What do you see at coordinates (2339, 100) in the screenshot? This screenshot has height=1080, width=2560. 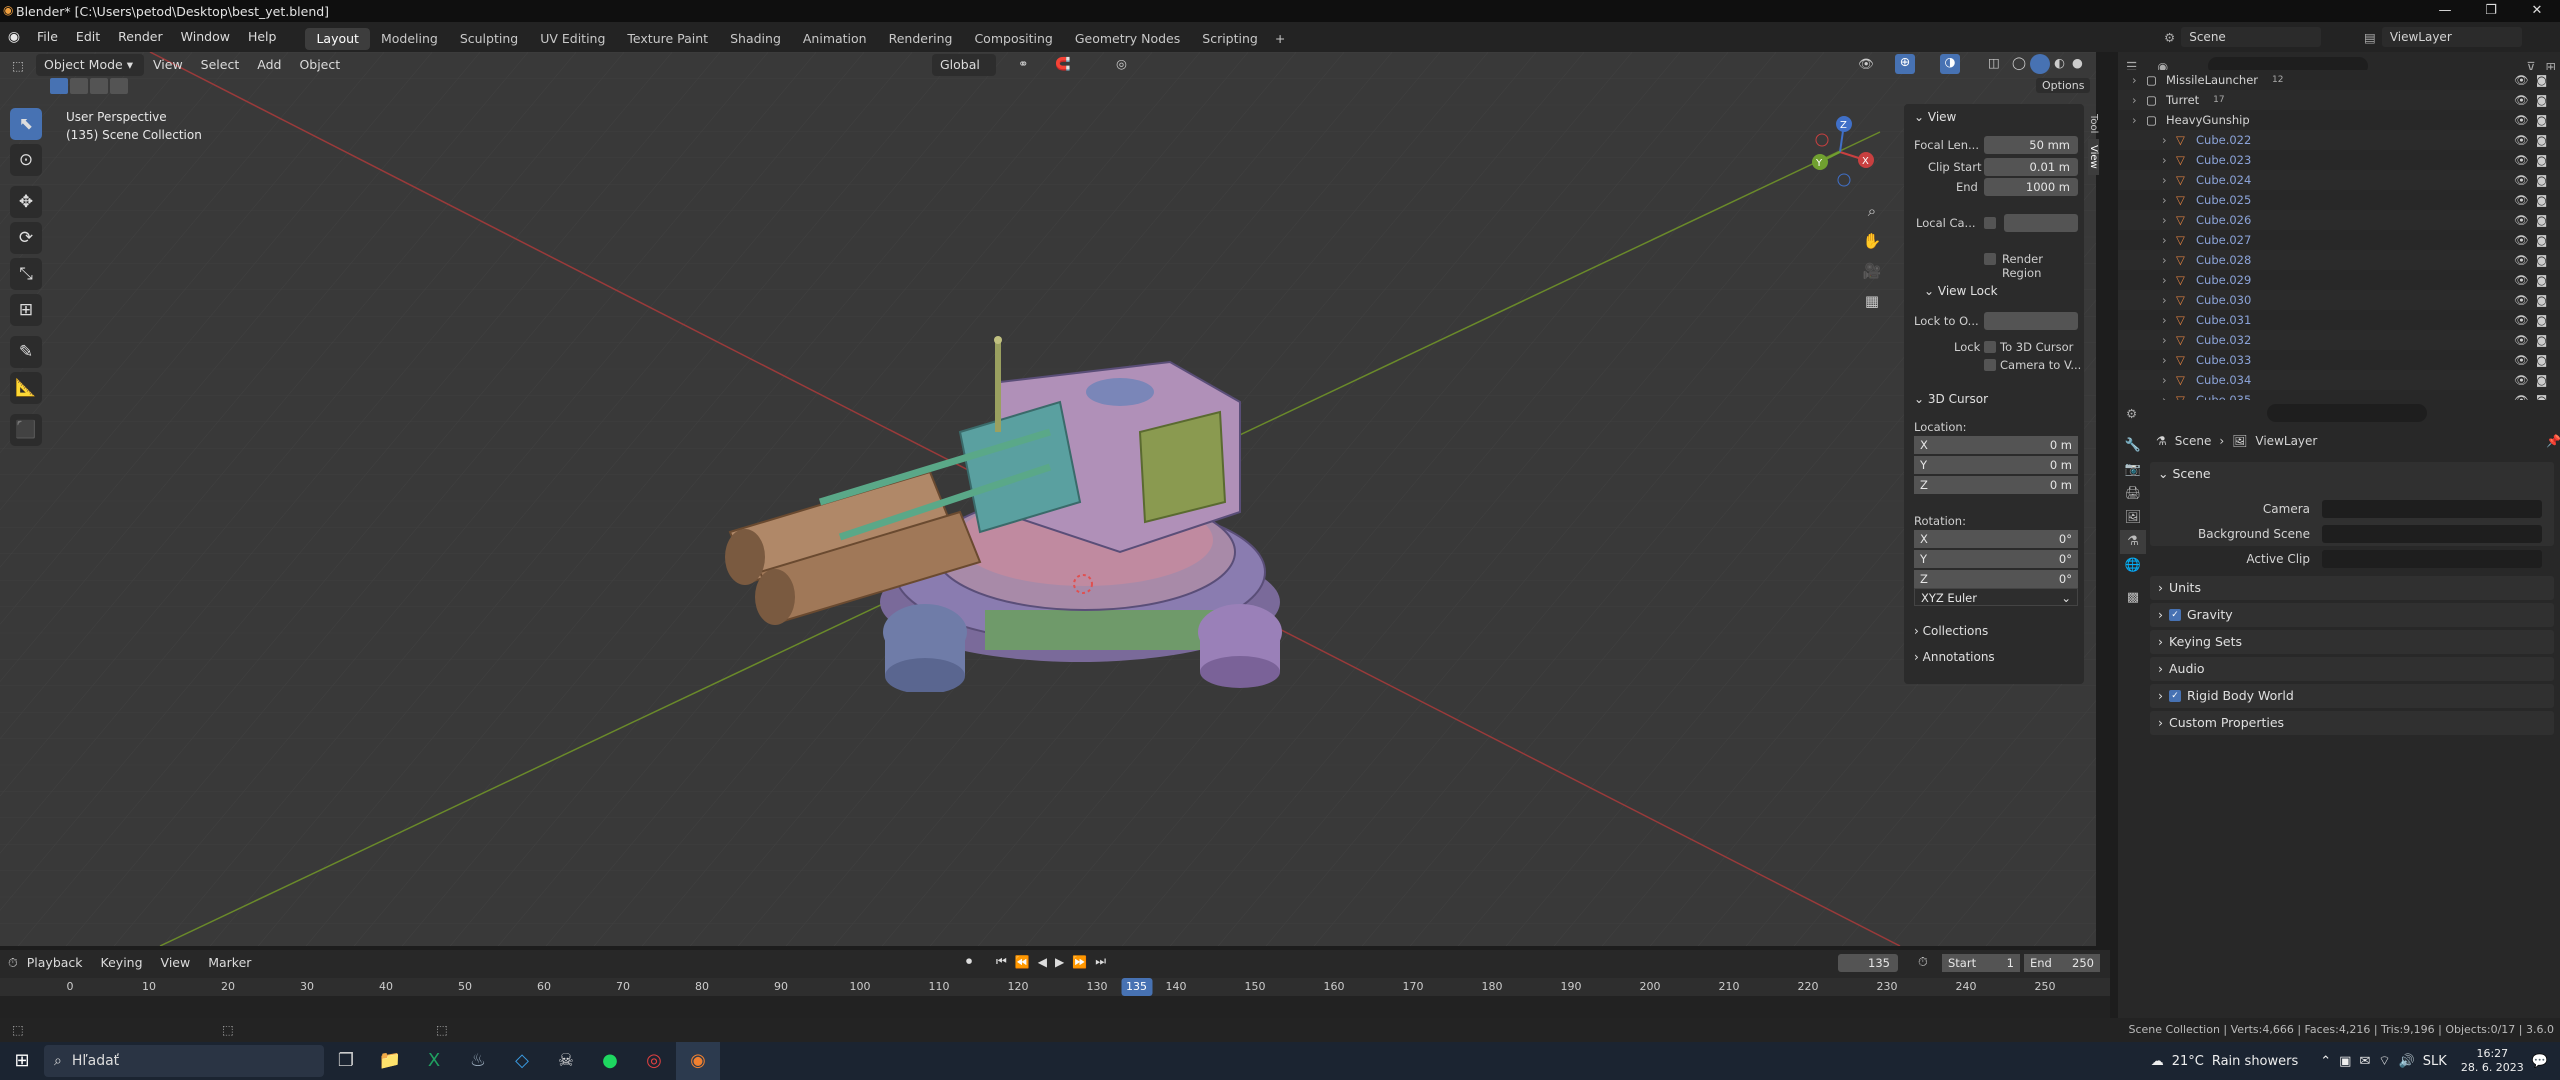 I see `outliner-row: › ▢ Turret 17 👁 ◙` at bounding box center [2339, 100].